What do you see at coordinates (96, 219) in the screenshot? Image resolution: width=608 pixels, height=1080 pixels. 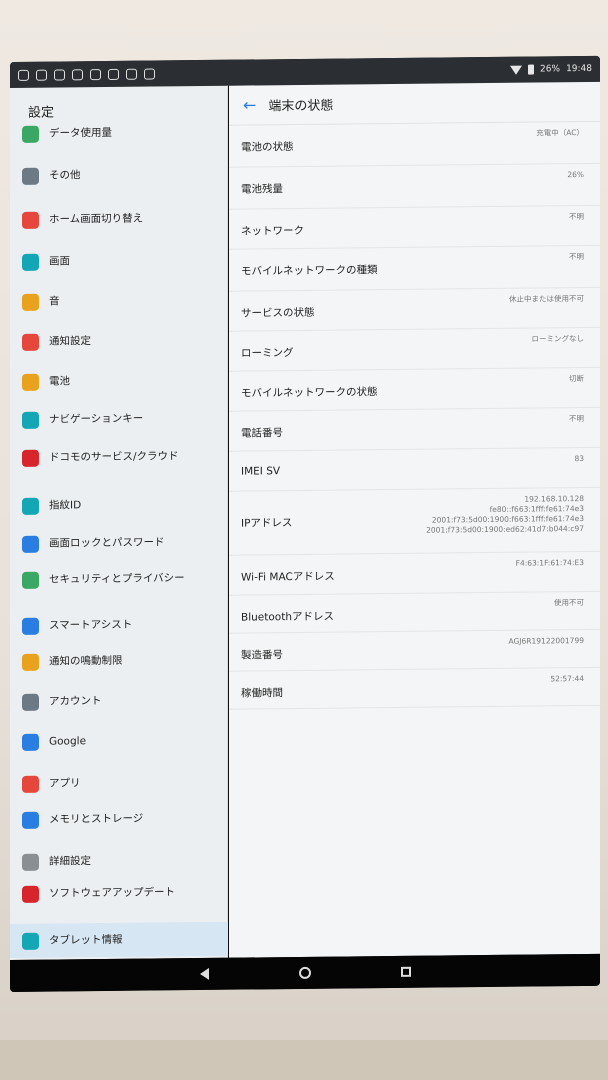 I see `sidebar-item-label: ホーム画面切り替え` at bounding box center [96, 219].